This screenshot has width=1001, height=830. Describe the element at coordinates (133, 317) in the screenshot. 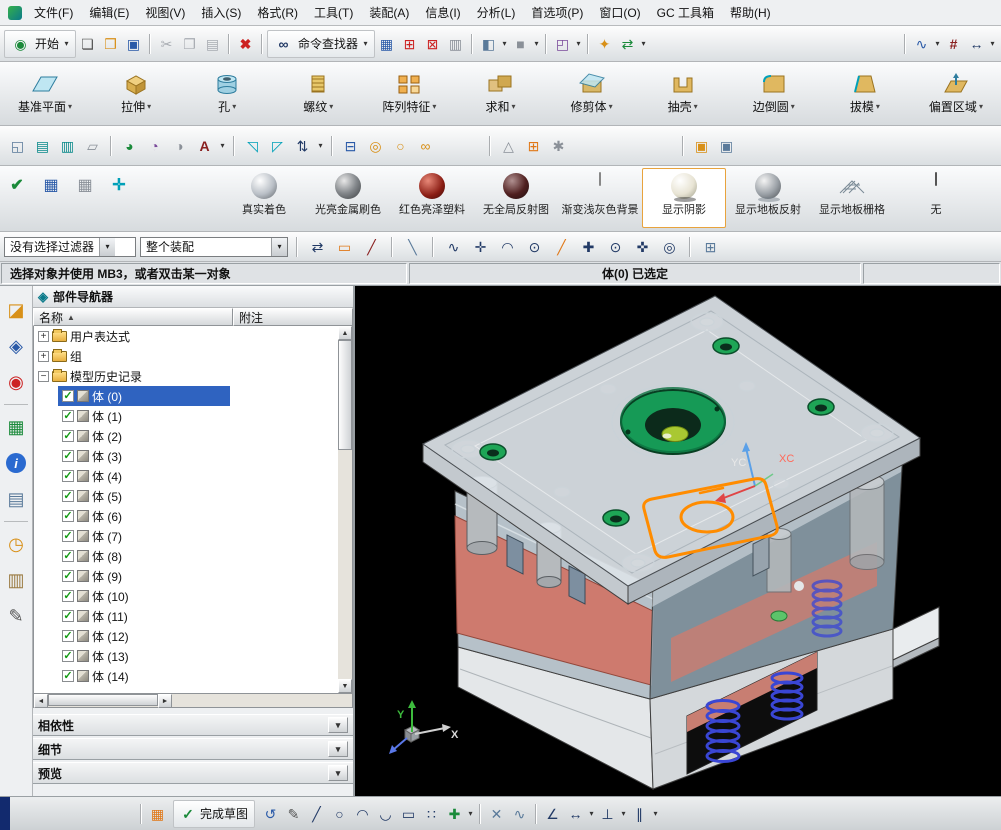

I see `column-name: 名称 ▲` at that location.